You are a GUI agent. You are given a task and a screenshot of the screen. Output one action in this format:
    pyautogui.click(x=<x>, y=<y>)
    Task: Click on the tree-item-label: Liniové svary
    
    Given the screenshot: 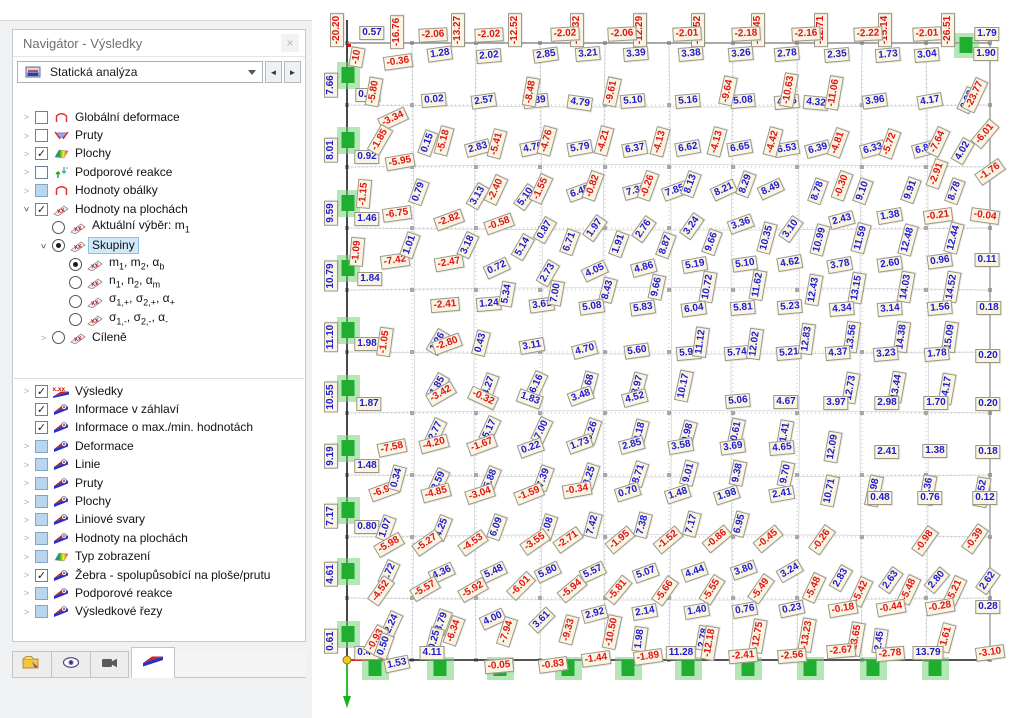 What is the action you would take?
    pyautogui.click(x=110, y=519)
    